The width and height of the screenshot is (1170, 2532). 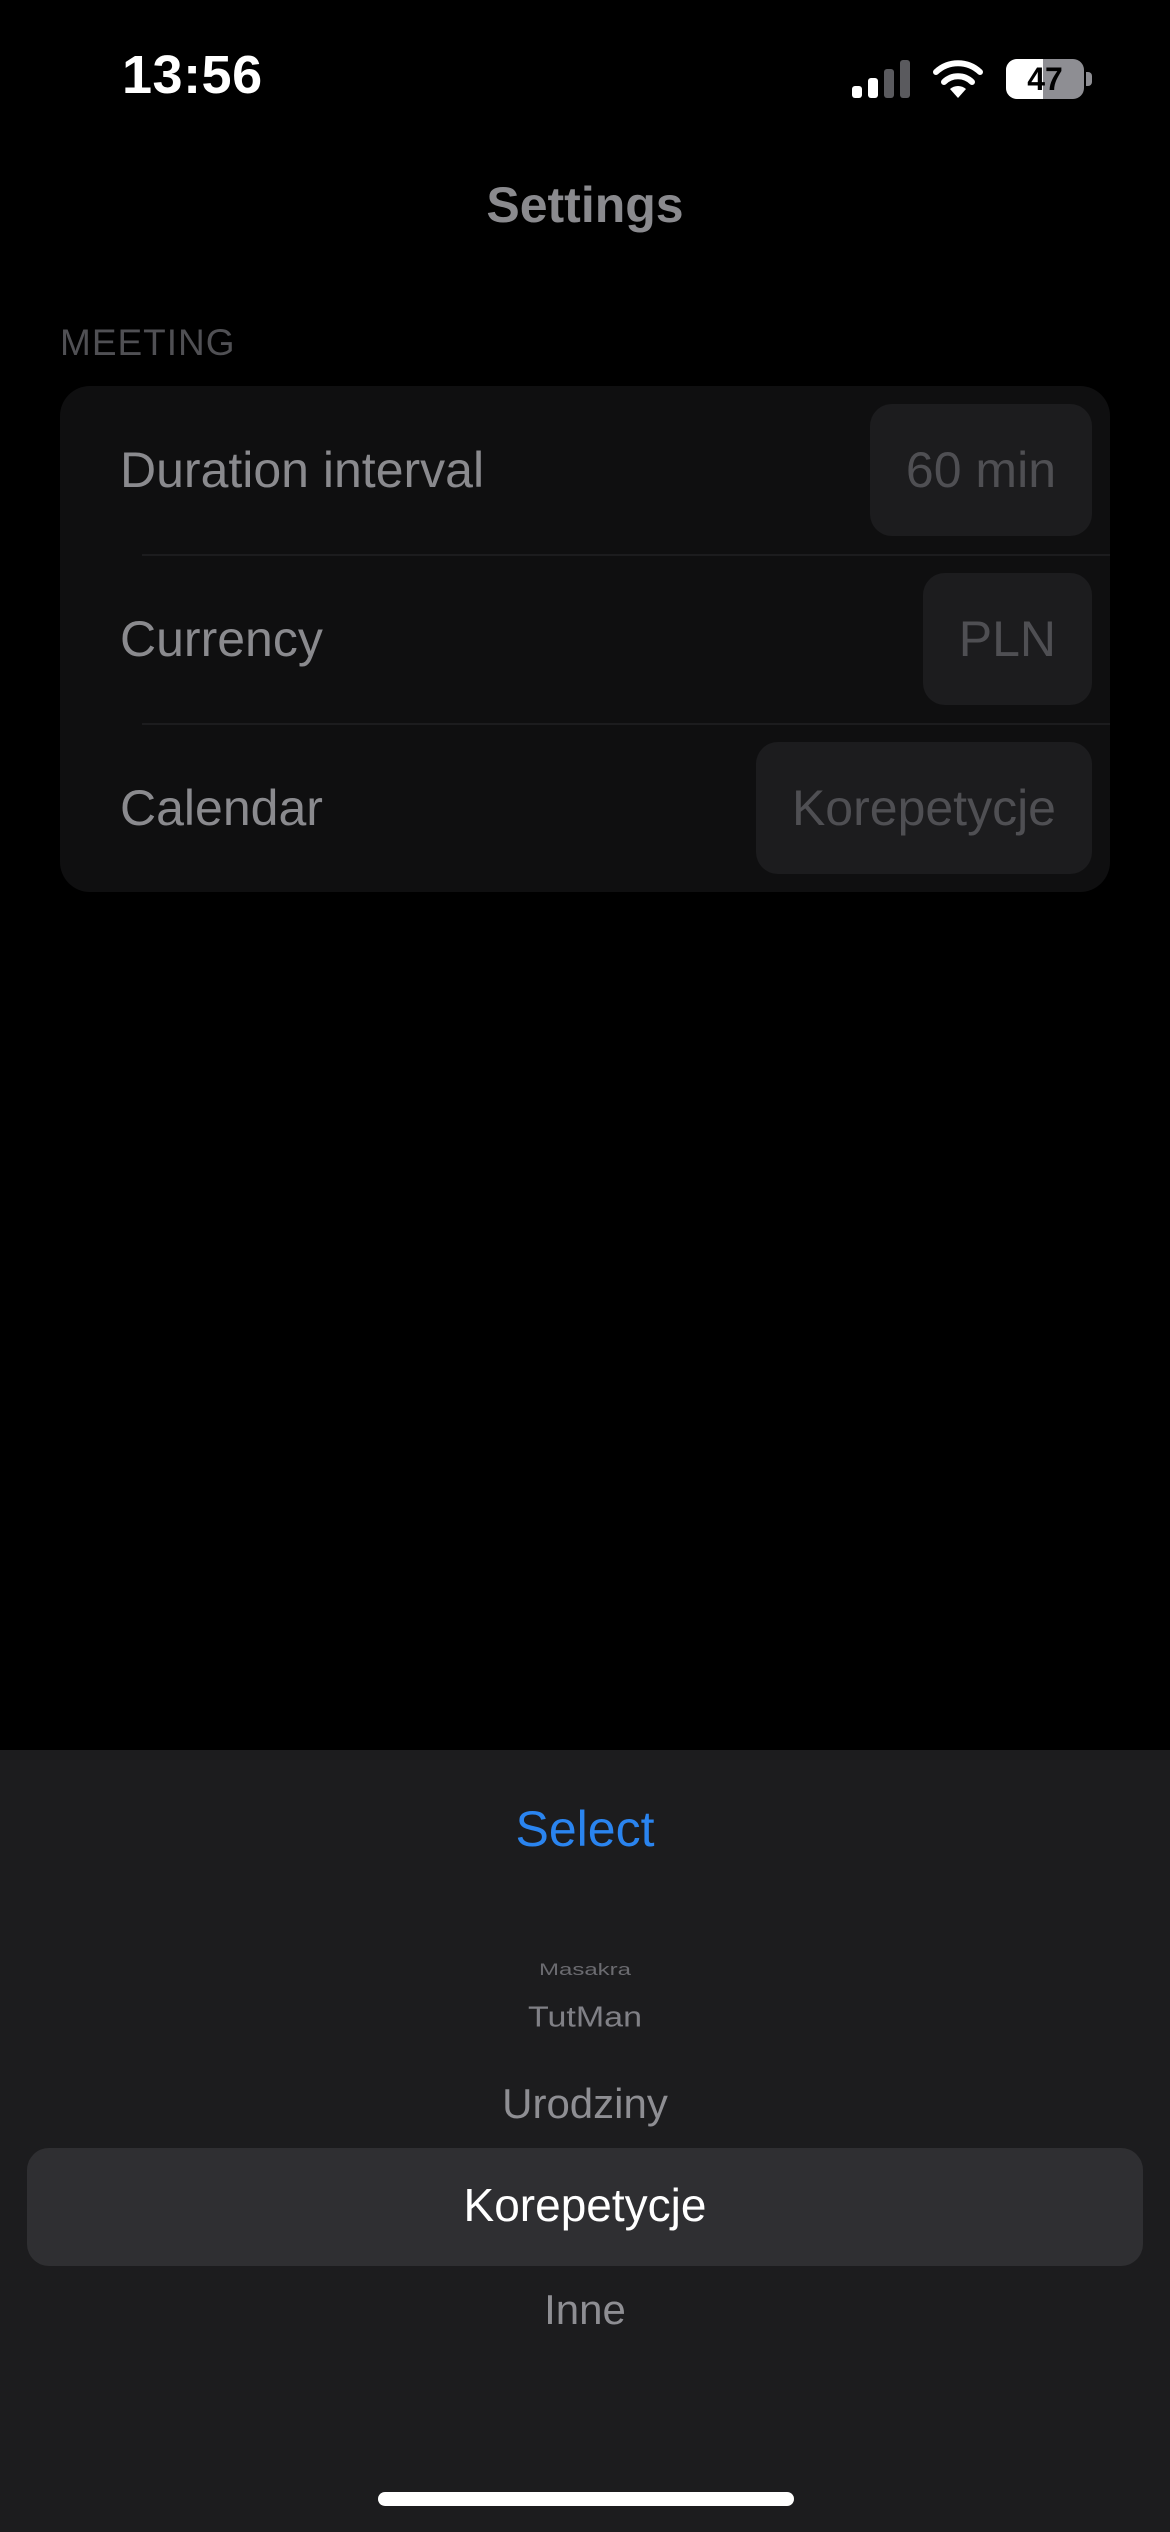 What do you see at coordinates (585, 2104) in the screenshot?
I see `picker-item: Urodziny` at bounding box center [585, 2104].